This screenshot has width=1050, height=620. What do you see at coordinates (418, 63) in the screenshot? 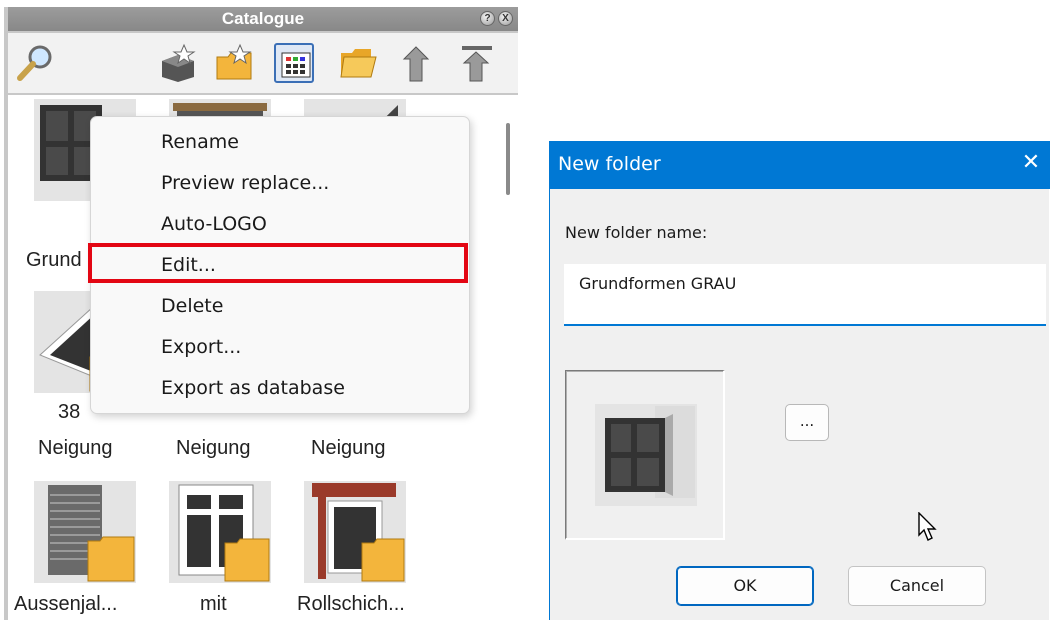
I see `up-icon` at bounding box center [418, 63].